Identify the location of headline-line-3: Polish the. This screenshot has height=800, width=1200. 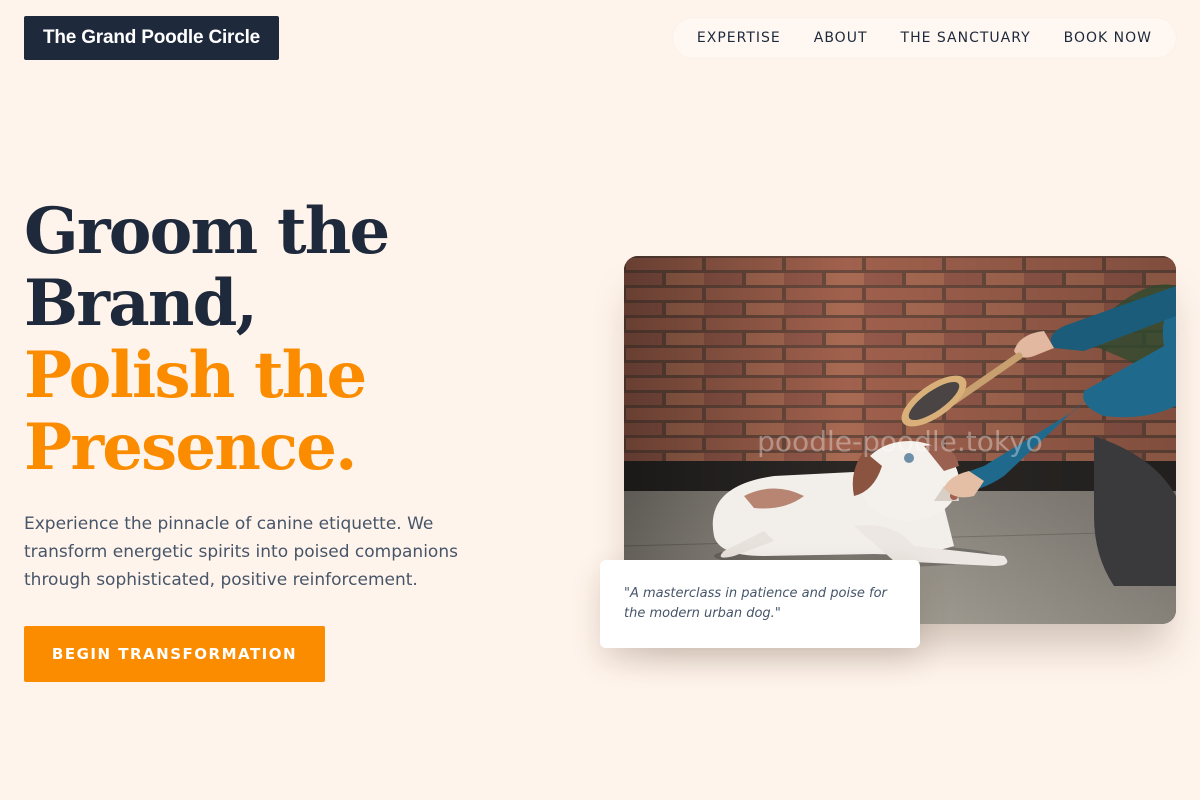
(195, 375).